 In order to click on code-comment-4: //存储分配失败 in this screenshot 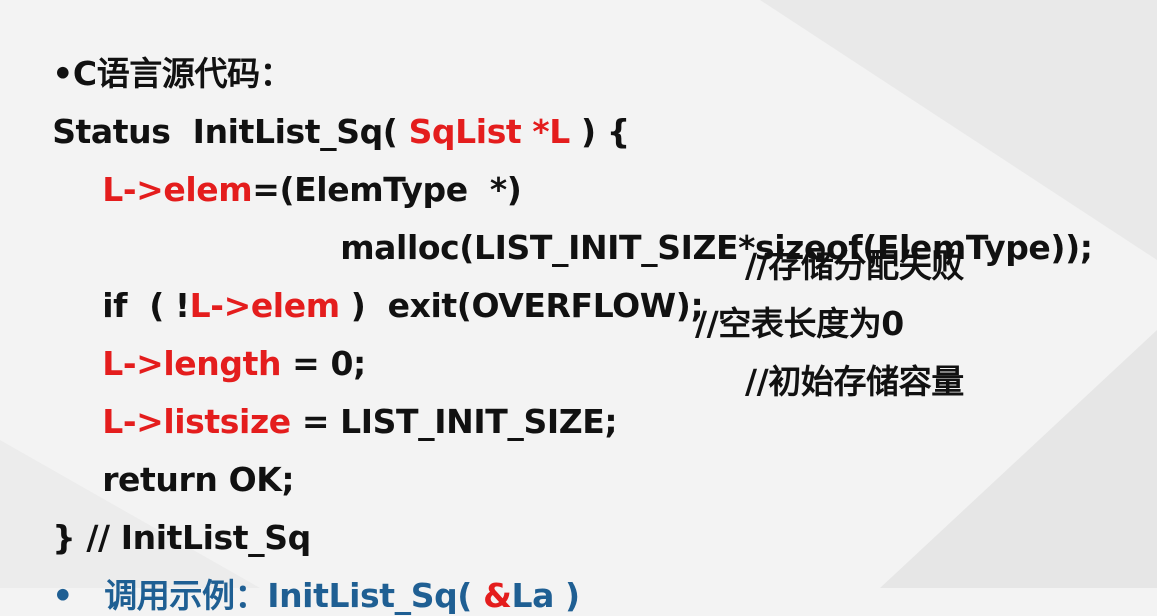, I will do `click(854, 265)`.